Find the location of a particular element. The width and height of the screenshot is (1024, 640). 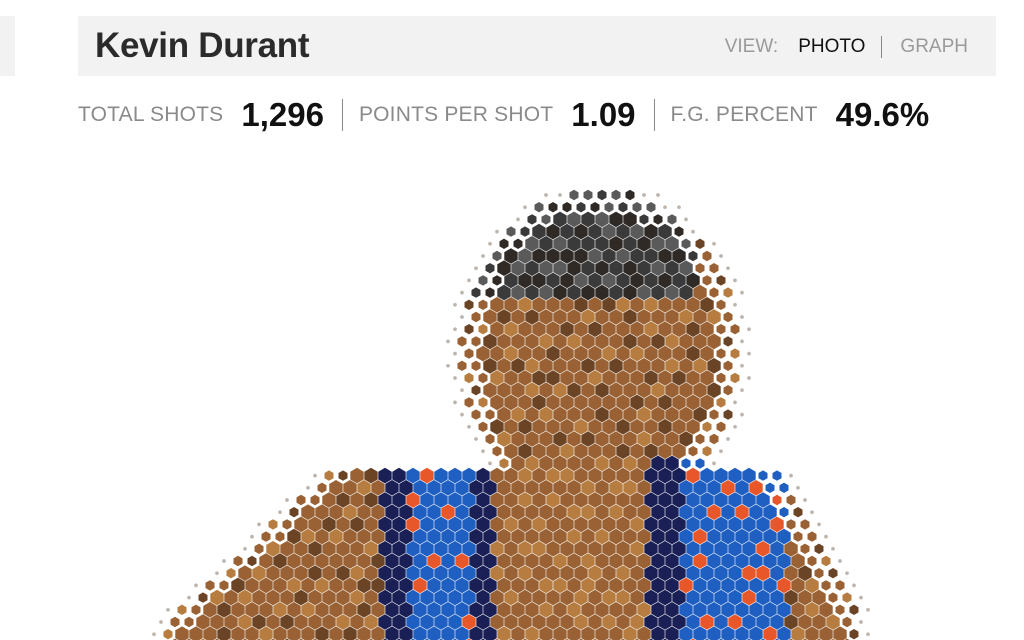

view-graph-option: GRAPH is located at coordinates (934, 47).